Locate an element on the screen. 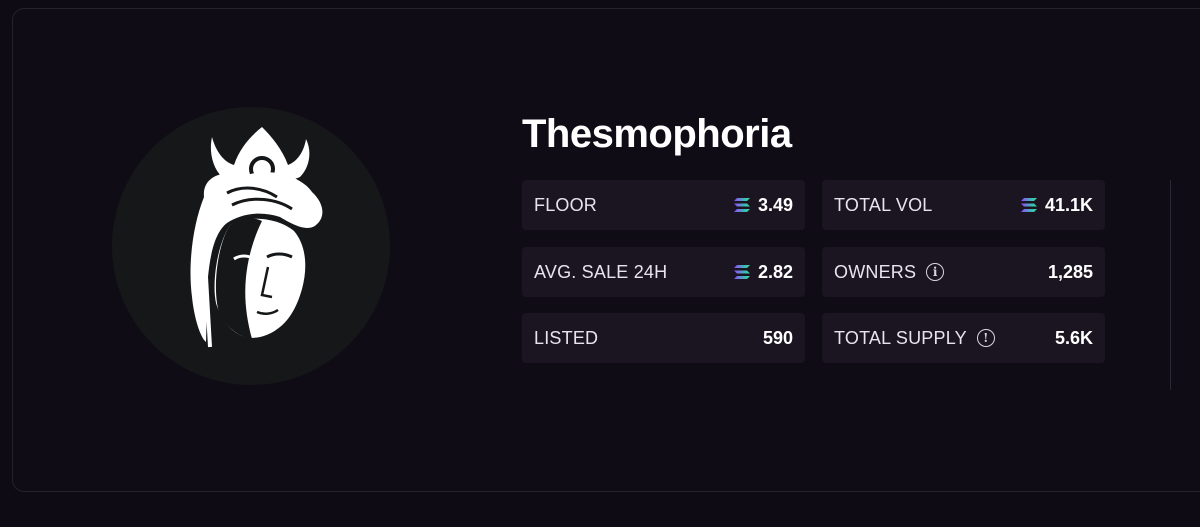  stat-total-supply: TOTAL SUPPLY ! 5.6K is located at coordinates (963, 338).